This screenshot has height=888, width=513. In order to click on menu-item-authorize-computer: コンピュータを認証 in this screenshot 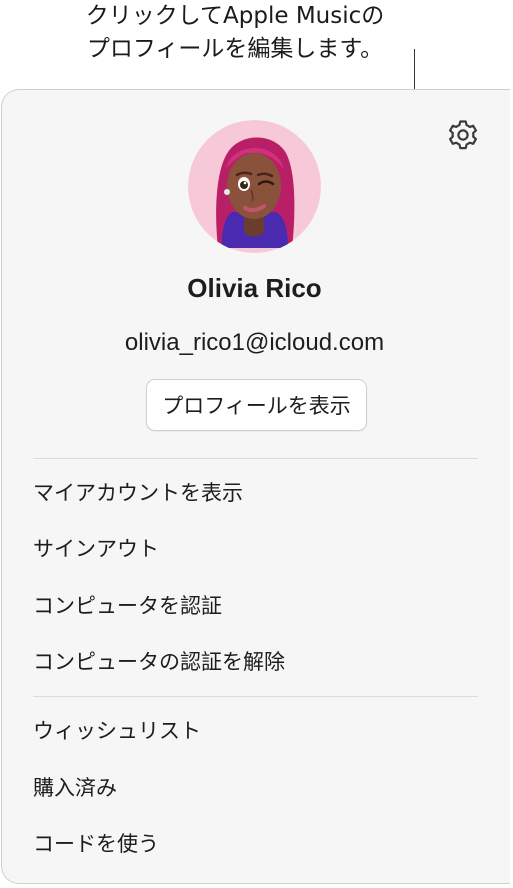, I will do `click(127, 606)`.